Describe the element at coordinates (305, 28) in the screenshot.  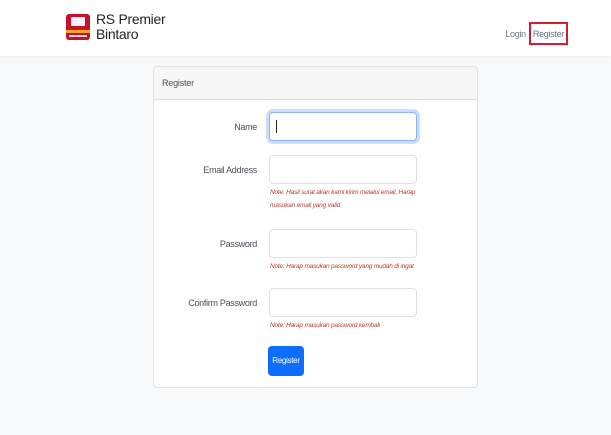
I see `navbar: RS Premier Bintaro Login Register` at that location.